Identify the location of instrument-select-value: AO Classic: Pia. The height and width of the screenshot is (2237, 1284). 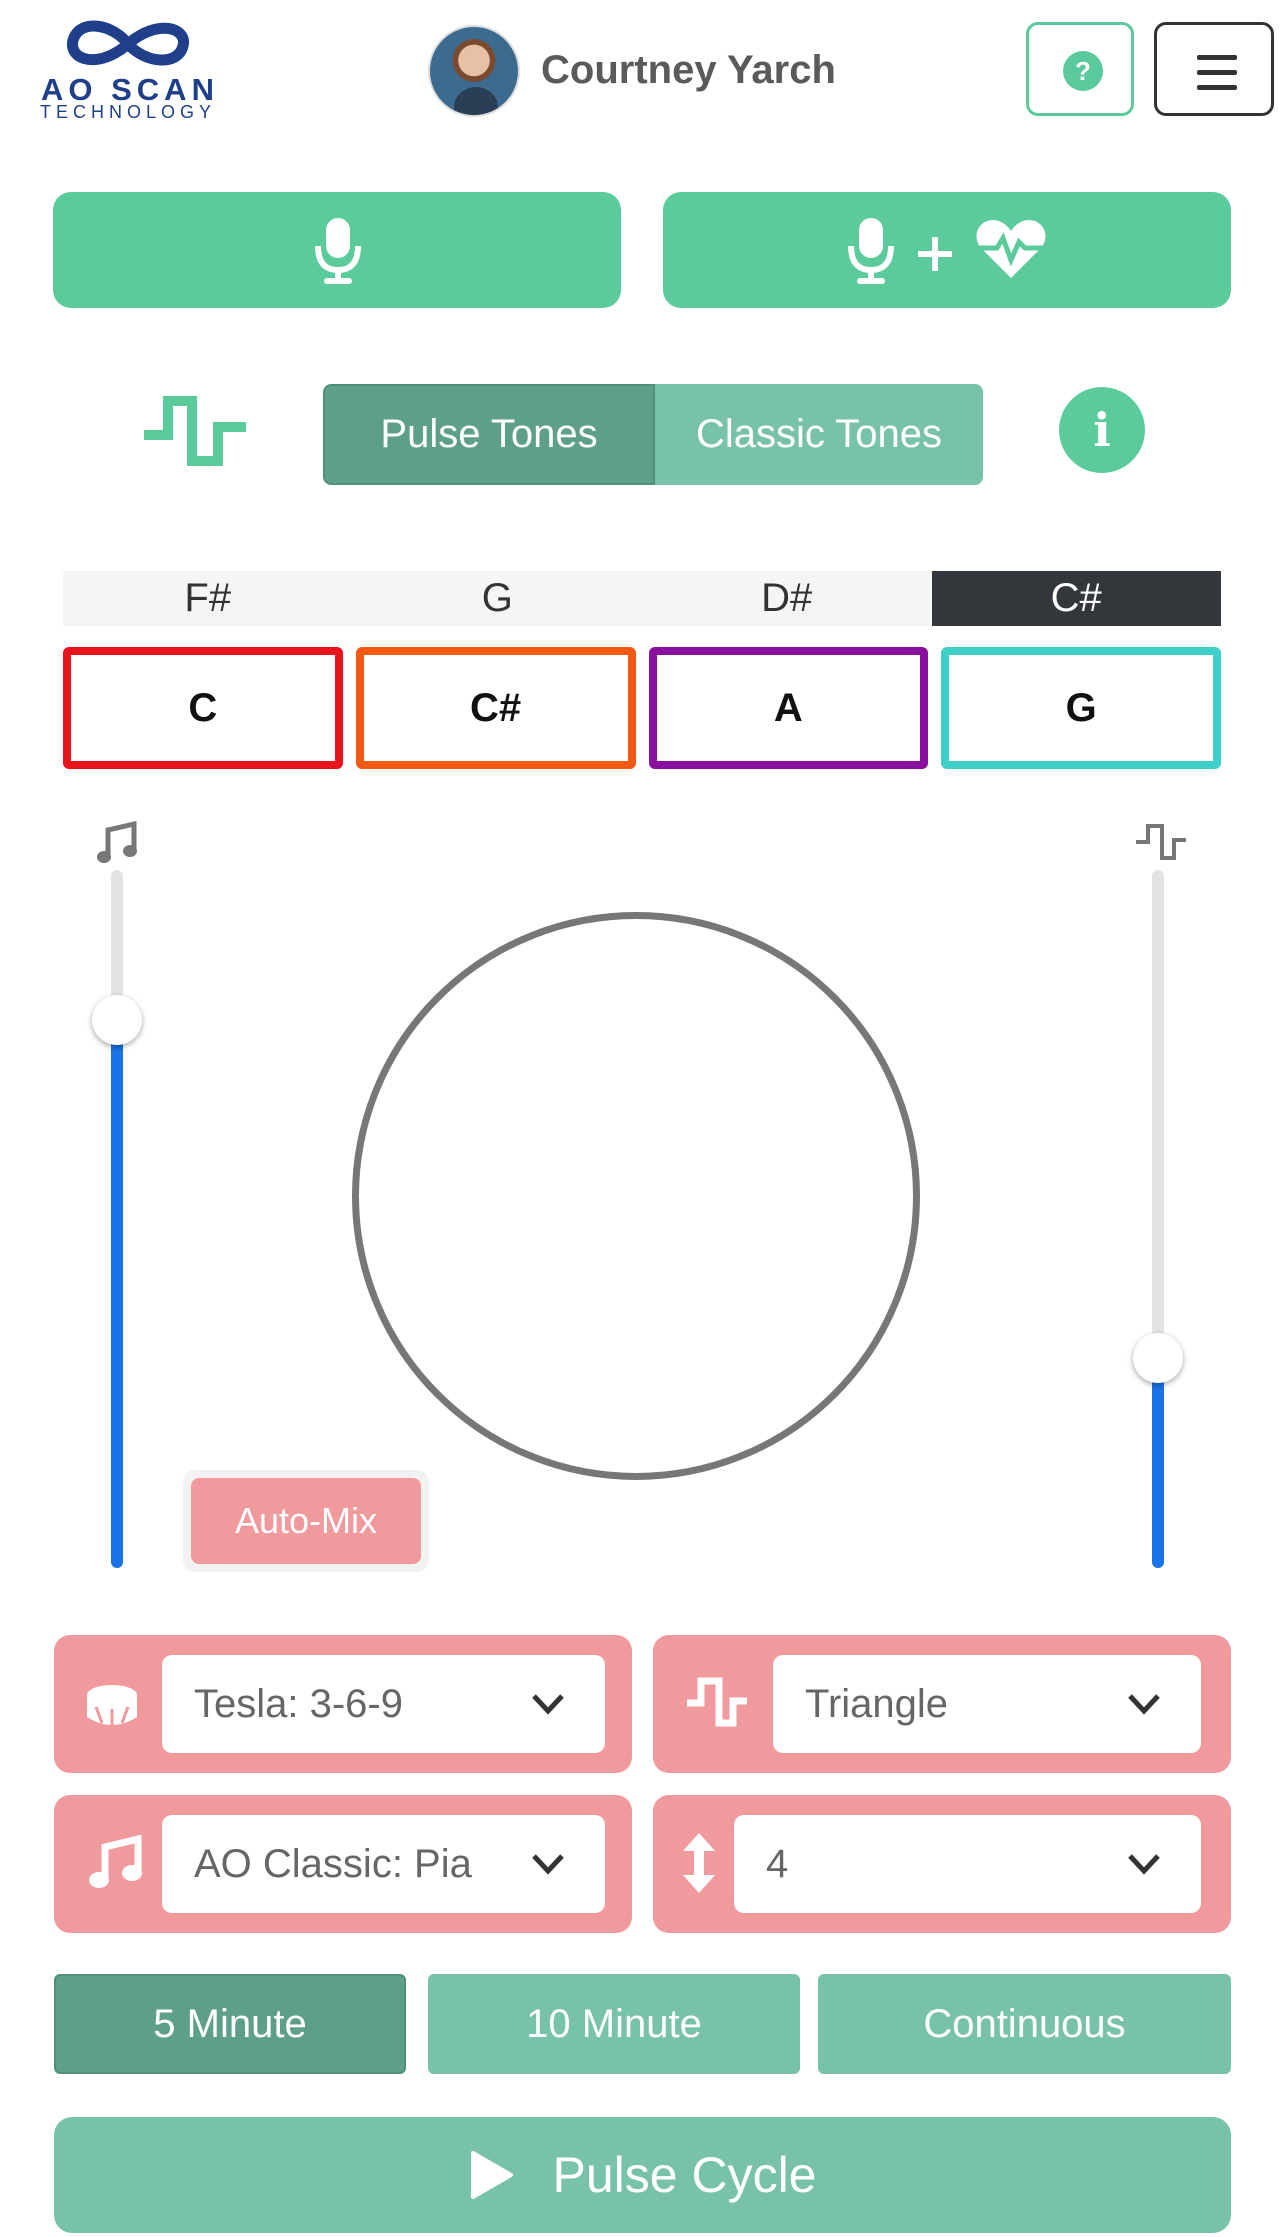
(333, 1864).